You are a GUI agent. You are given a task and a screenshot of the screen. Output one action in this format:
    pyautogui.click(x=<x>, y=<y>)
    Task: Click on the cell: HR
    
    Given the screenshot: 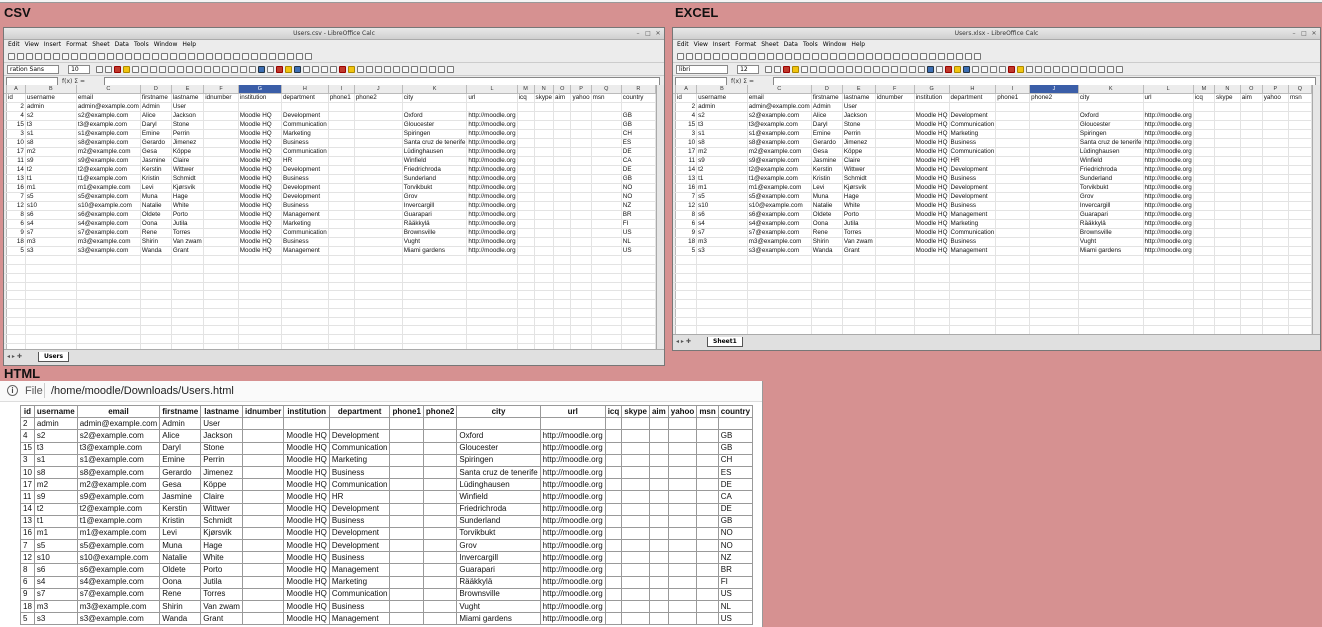 What is the action you would take?
    pyautogui.click(x=973, y=161)
    